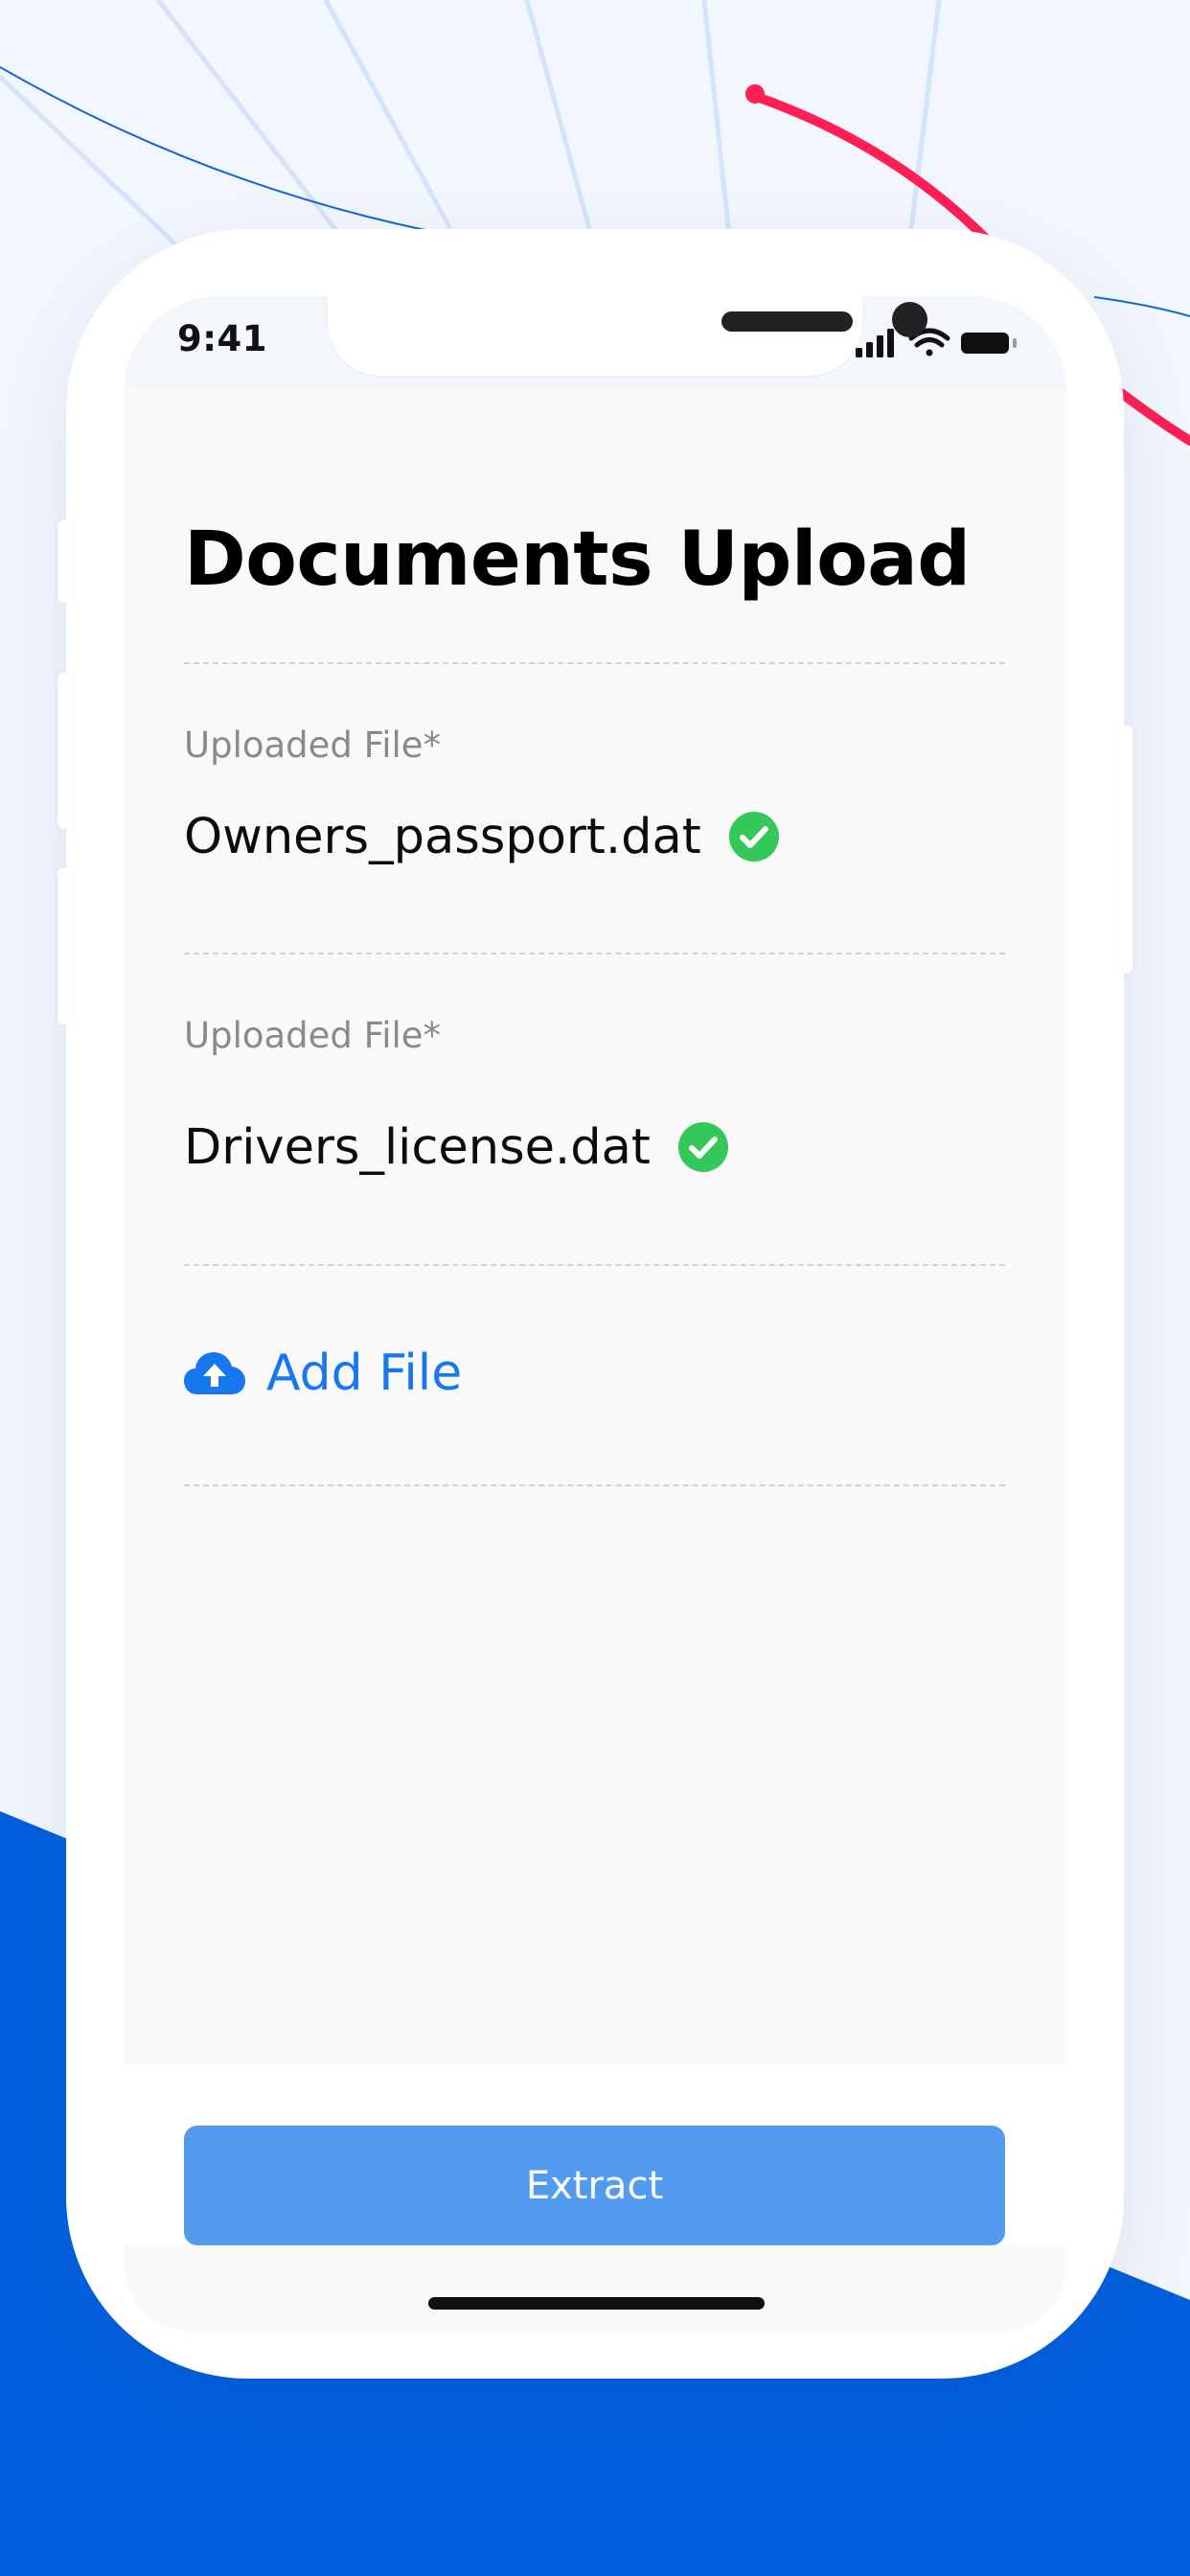 The height and width of the screenshot is (2576, 1190). What do you see at coordinates (64, 946) in the screenshot?
I see `phone-volume-down-button` at bounding box center [64, 946].